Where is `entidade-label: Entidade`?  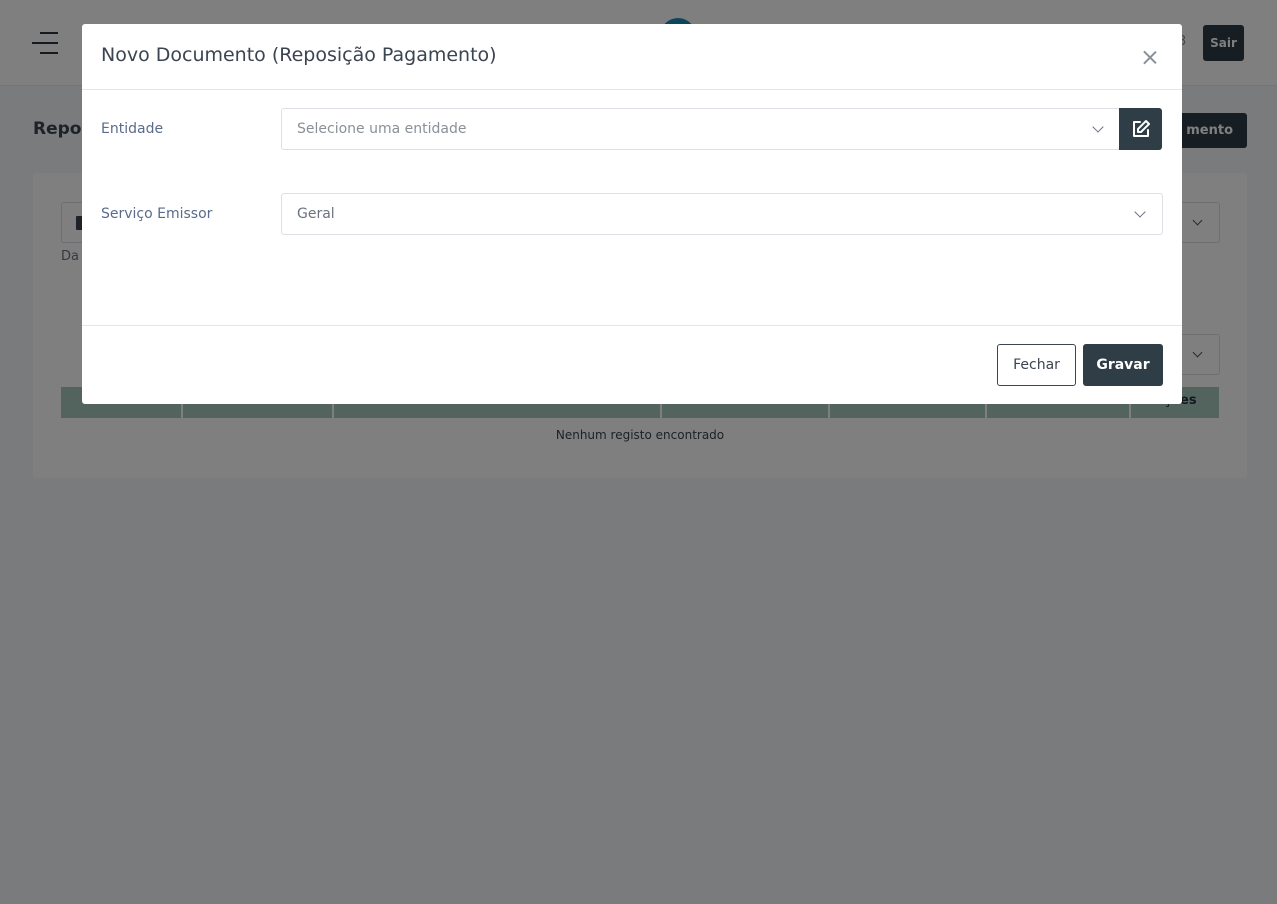 entidade-label: Entidade is located at coordinates (132, 129).